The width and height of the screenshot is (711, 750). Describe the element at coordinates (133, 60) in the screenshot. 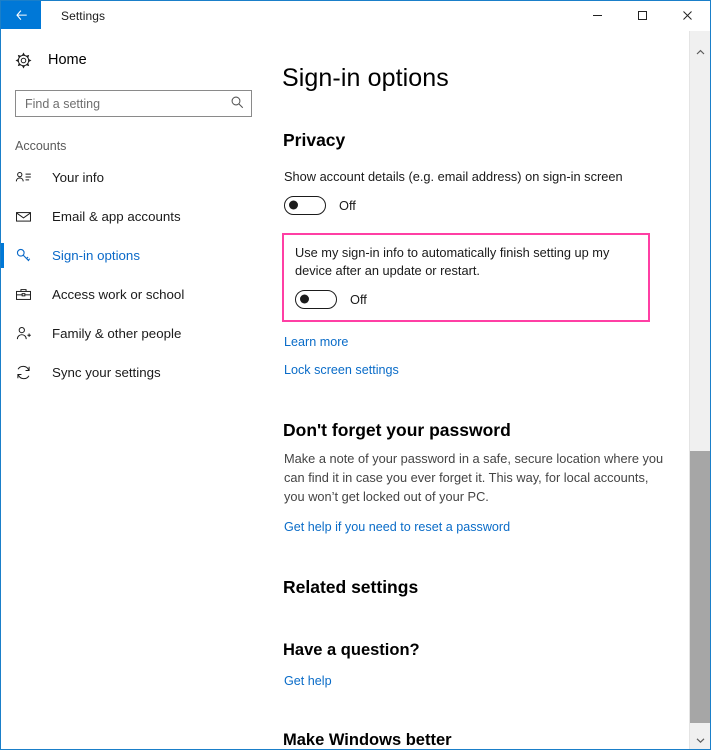

I see `sidebar-item-home: Home` at that location.